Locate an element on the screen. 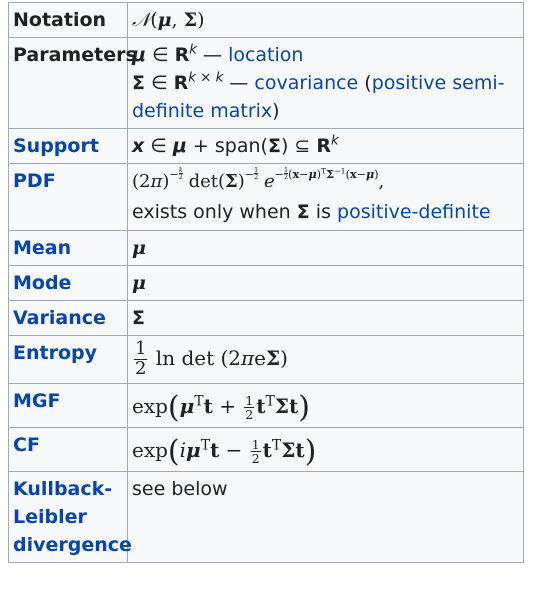  row-entropy: Entropy 12 ln det (2πeΣ) is located at coordinates (266, 359).